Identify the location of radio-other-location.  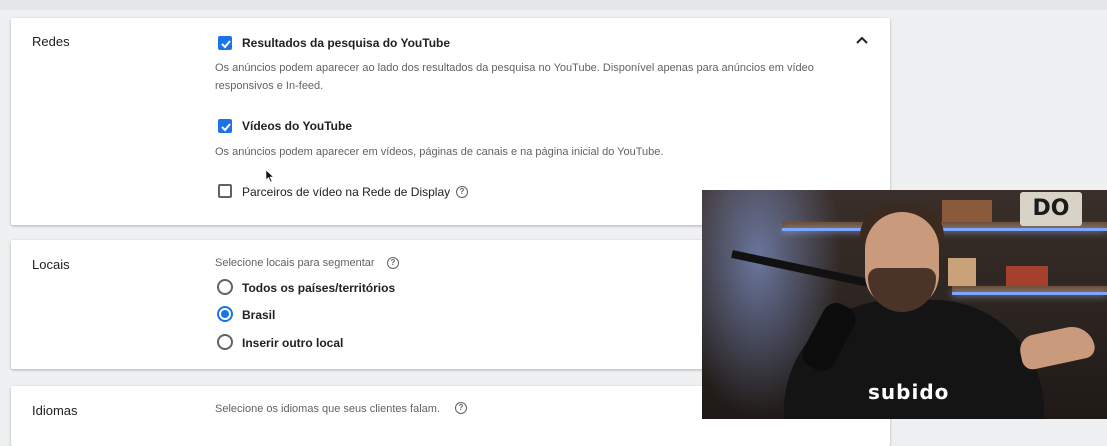
(225, 342).